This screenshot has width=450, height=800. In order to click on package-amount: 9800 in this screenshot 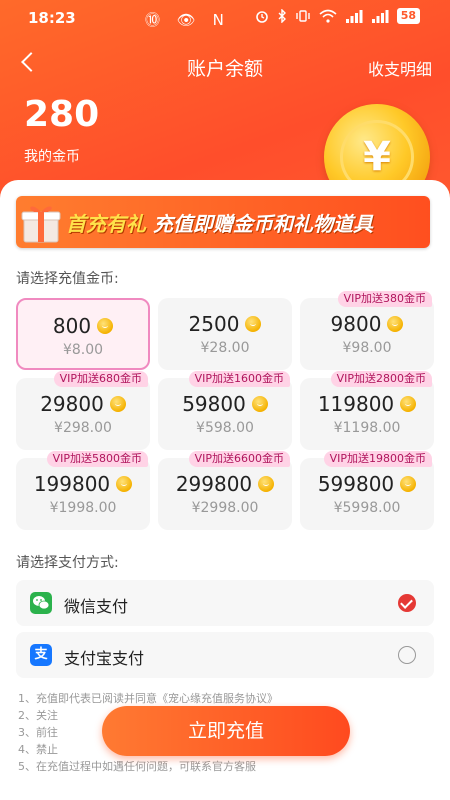, I will do `click(356, 324)`.